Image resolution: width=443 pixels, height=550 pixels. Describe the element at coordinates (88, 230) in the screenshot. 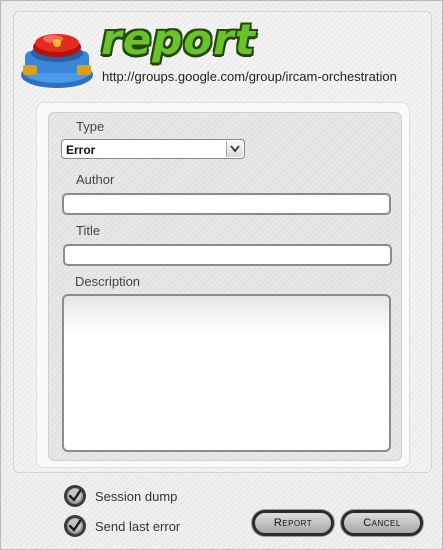

I see `title-label: Title` at that location.